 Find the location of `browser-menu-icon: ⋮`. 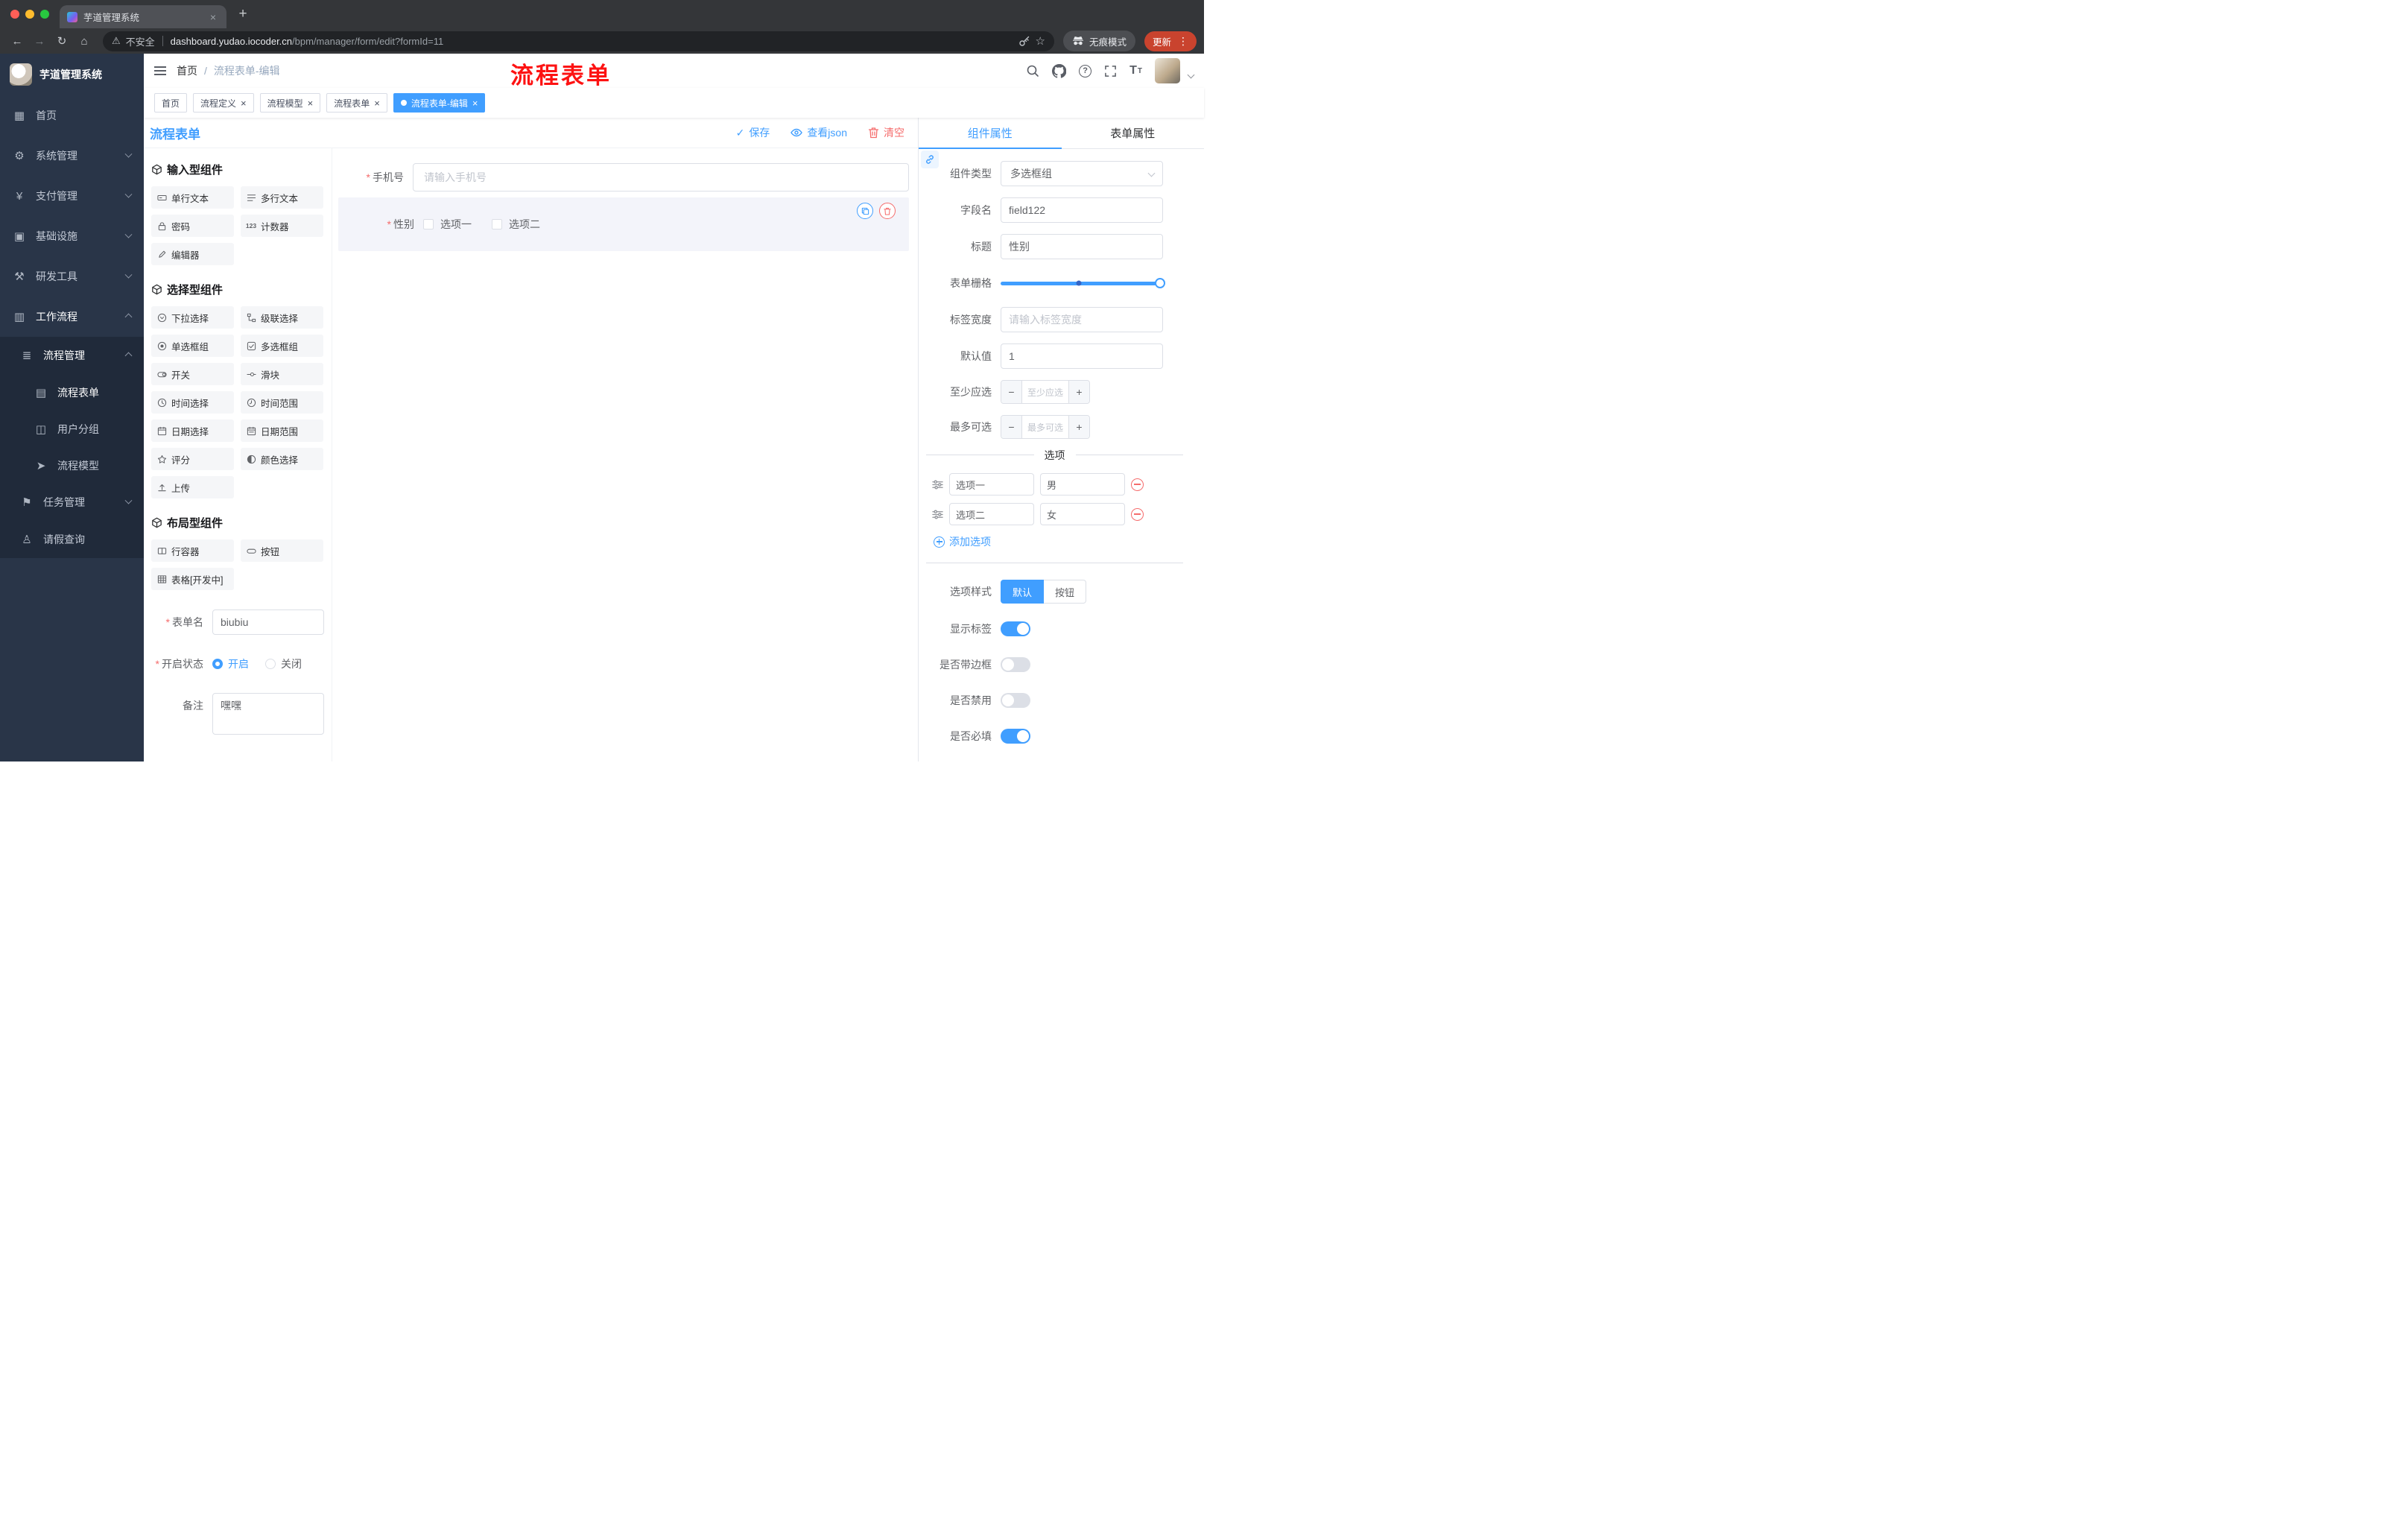

browser-menu-icon: ⋮ is located at coordinates (1183, 41).